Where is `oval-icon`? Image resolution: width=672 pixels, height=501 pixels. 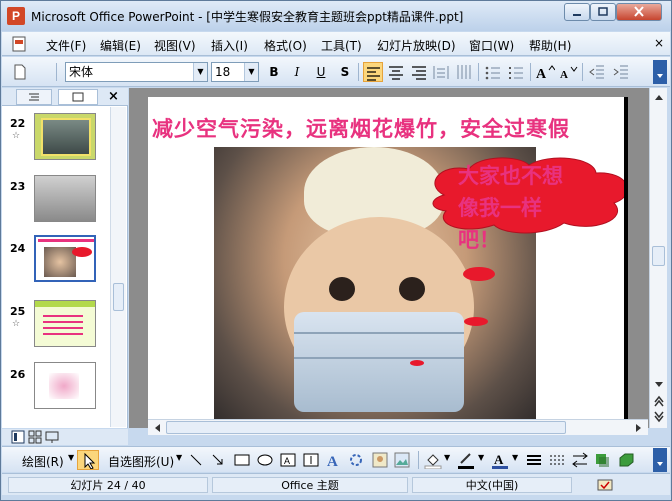
oval-icon is located at coordinates (265, 460).